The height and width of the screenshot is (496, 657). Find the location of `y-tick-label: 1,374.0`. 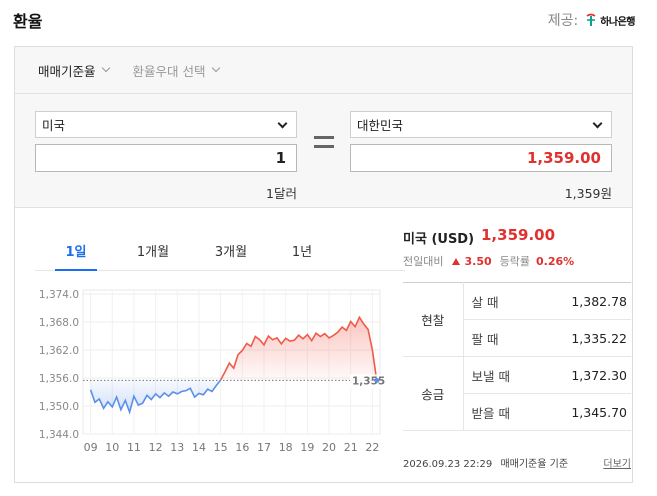

y-tick-label: 1,374.0 is located at coordinates (59, 295).